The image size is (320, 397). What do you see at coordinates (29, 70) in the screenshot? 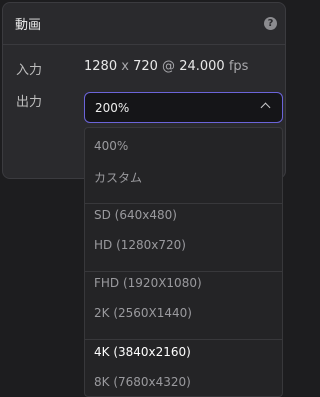
I see `input-label: 入力` at bounding box center [29, 70].